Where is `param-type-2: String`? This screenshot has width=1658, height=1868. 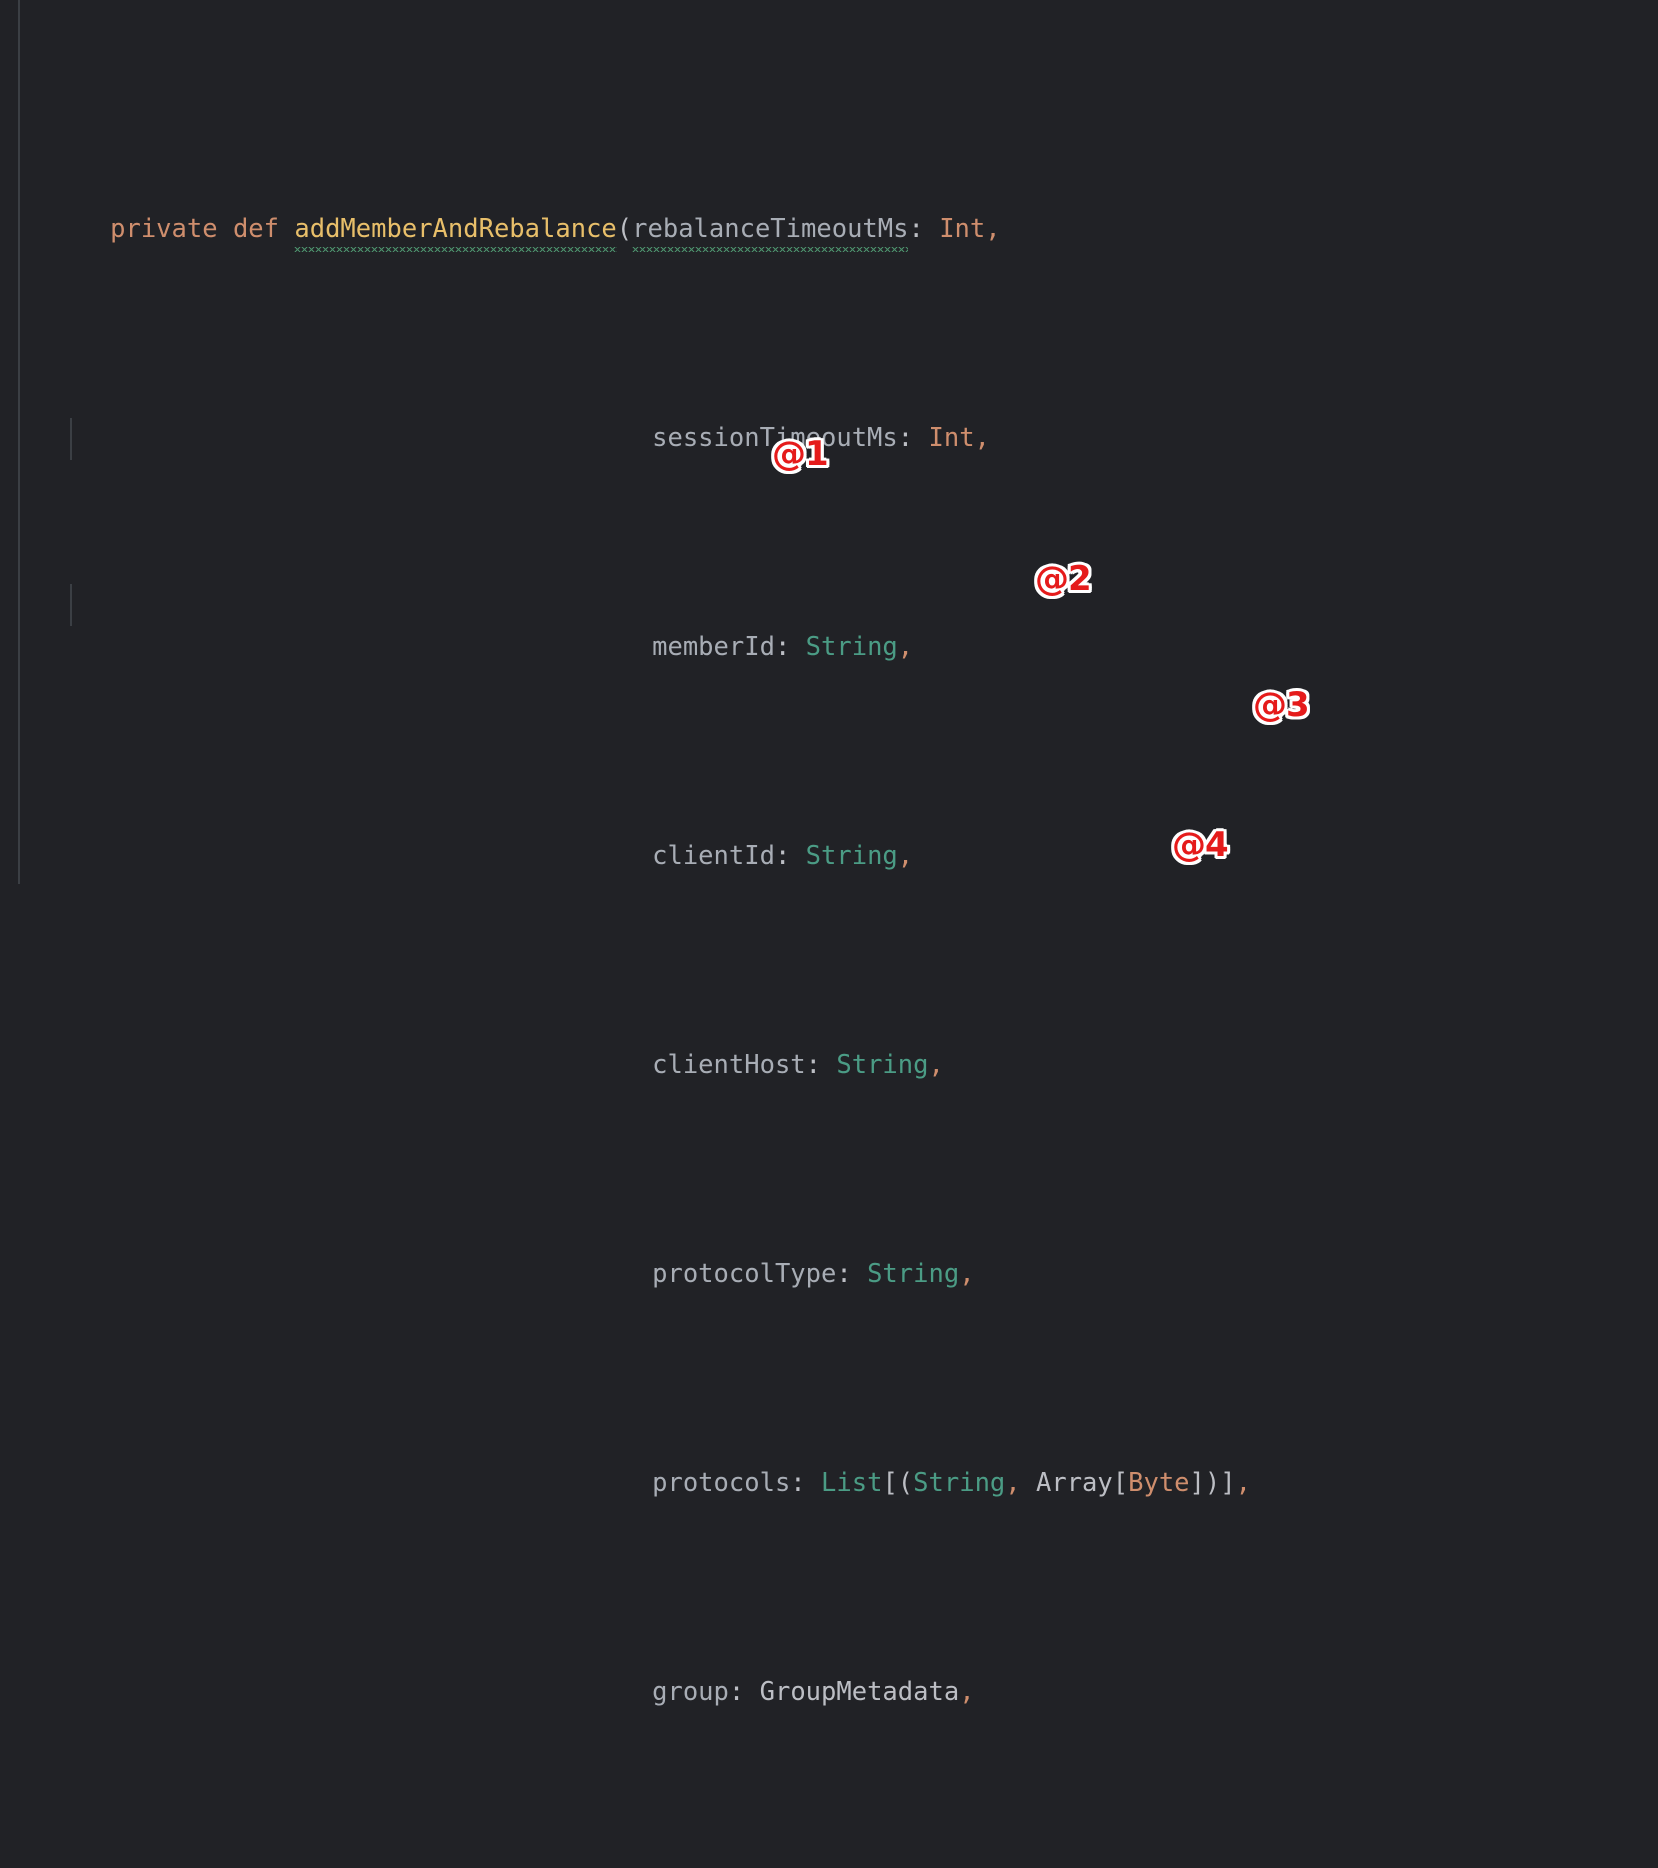
param-type-2: String is located at coordinates (851, 646).